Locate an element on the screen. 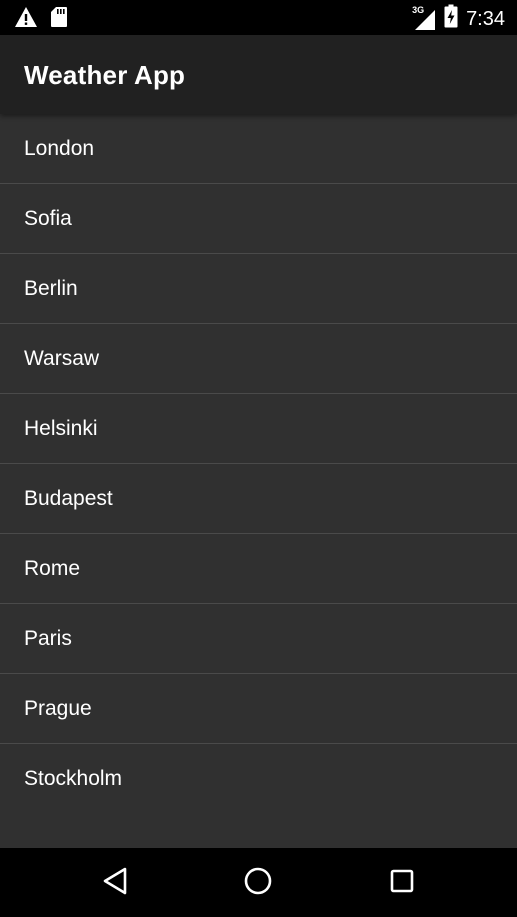 This screenshot has height=917, width=517. list-item-sofia: Sofia is located at coordinates (258, 219).